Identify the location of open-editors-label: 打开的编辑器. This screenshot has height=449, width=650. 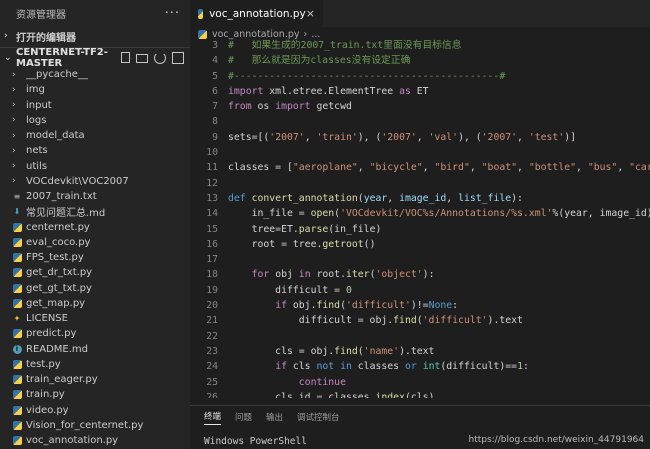
(46, 38).